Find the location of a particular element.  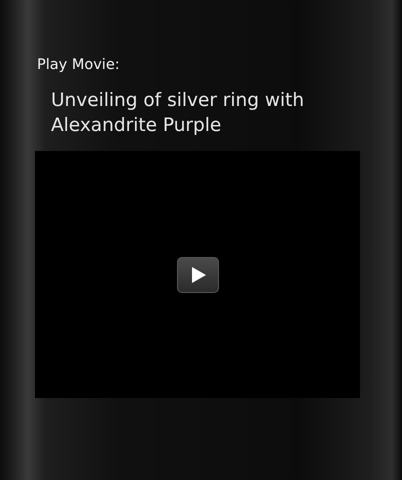

video-title: Unveiling of silver ring with Alexandrite Purple is located at coordinates (178, 113).